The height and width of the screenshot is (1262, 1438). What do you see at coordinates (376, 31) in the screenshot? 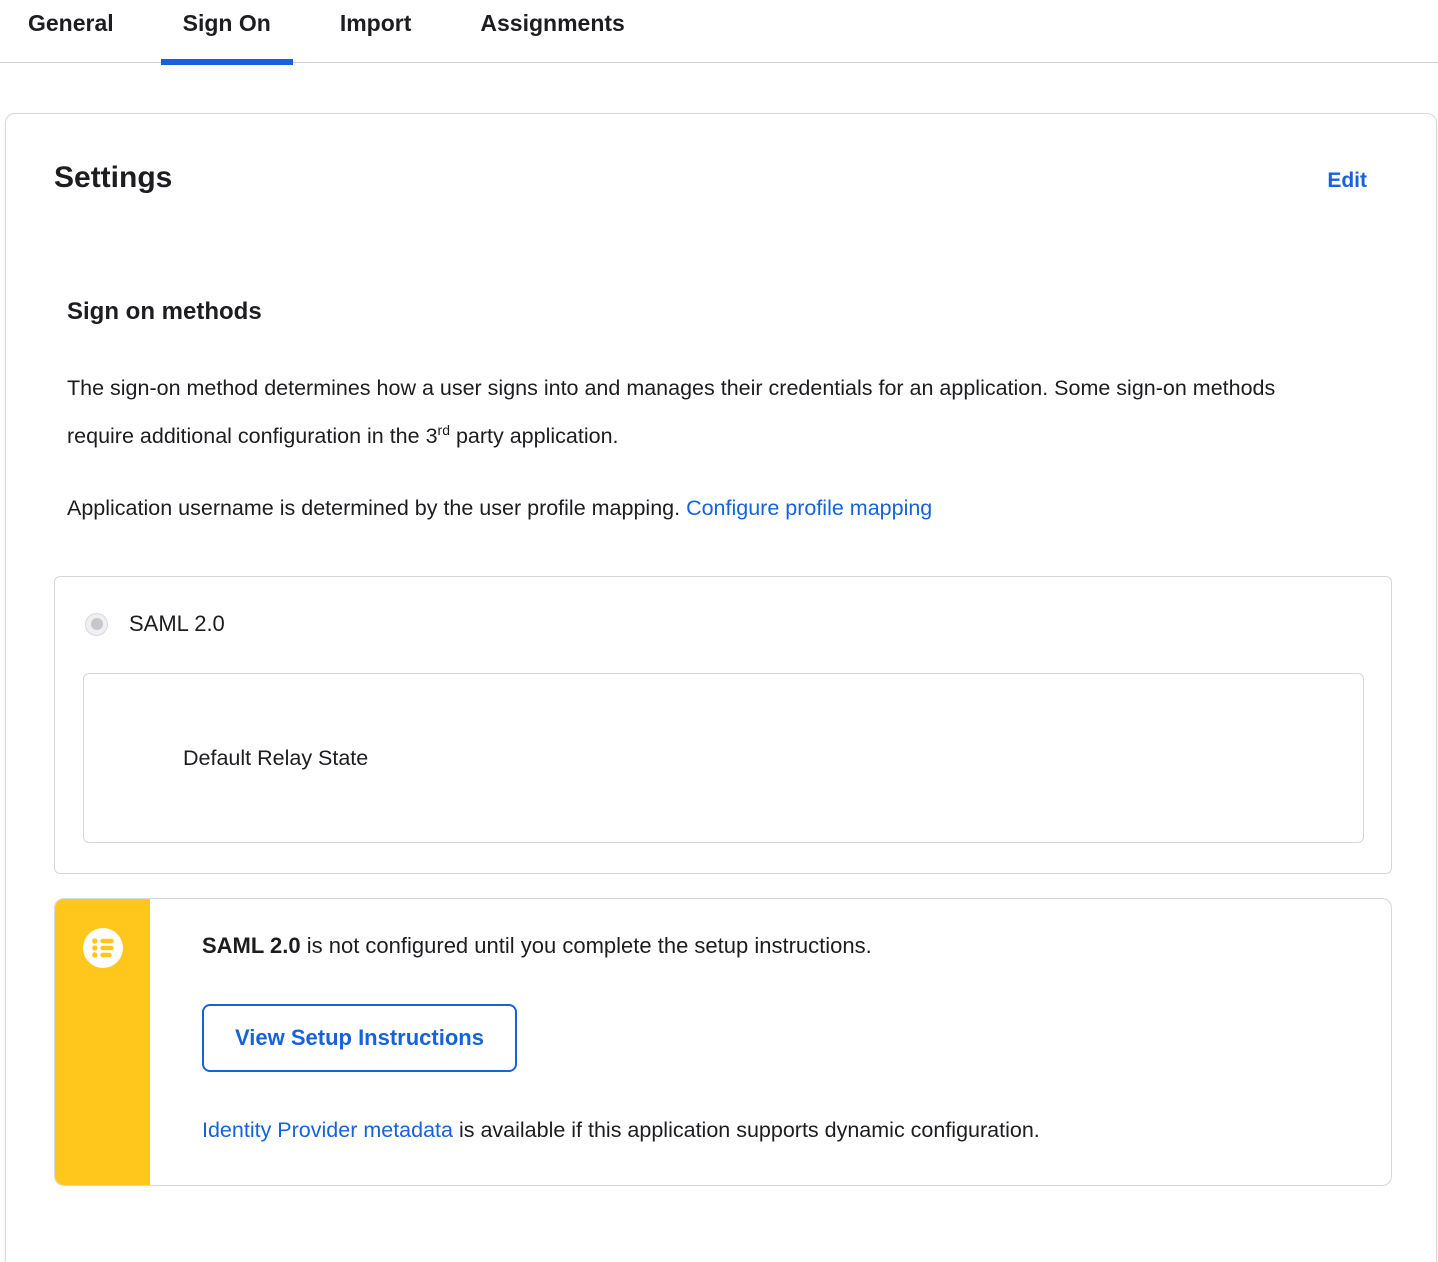
I see `tab-import: Import` at bounding box center [376, 31].